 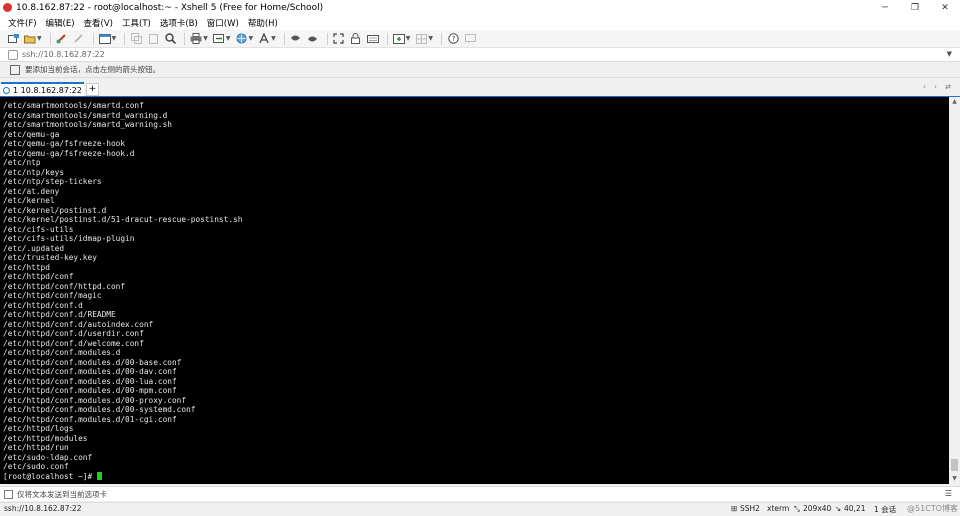 I want to click on tile-dropdown-icon: ▼, so click(x=430, y=38).